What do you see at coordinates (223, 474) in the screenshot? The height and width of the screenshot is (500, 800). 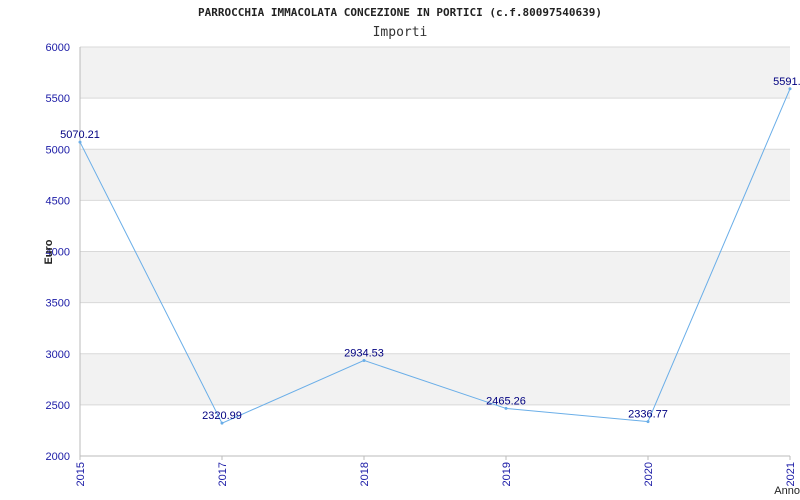 I see `x-tick-label: 2017` at bounding box center [223, 474].